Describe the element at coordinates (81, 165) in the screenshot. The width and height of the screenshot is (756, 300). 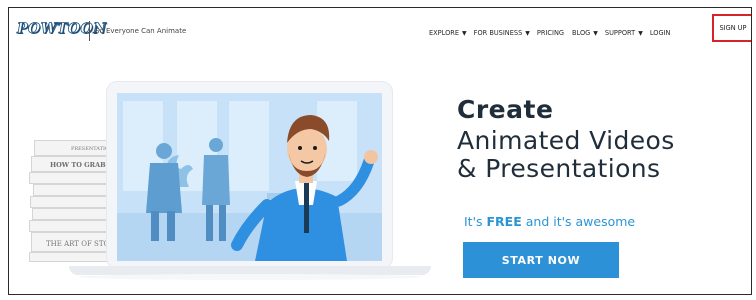
I see `book-how-to-label: HOW TO GRAB A` at that location.